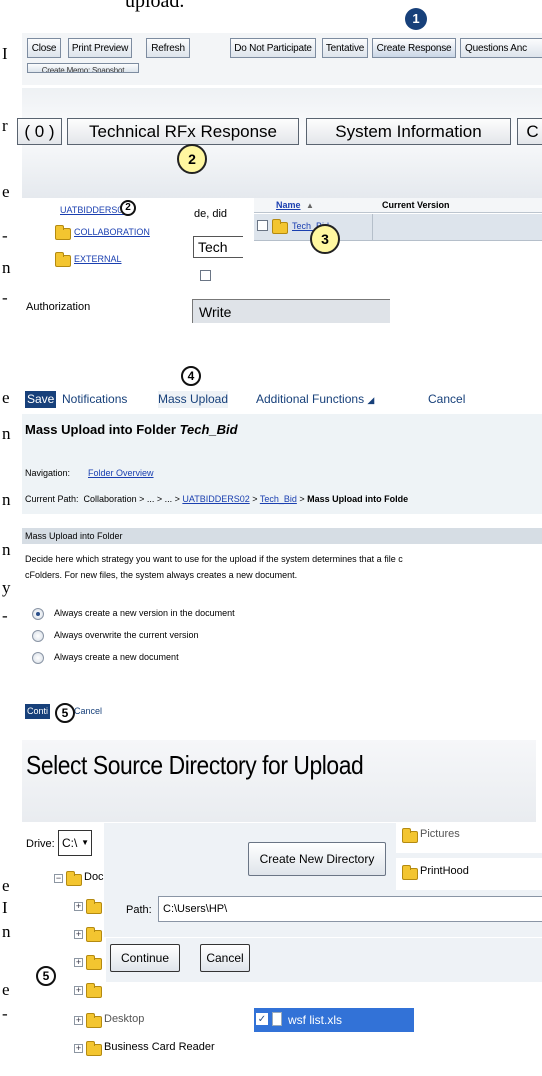 Image resolution: width=542 pixels, height=1076 pixels. I want to click on step-marker-3: 3, so click(325, 239).